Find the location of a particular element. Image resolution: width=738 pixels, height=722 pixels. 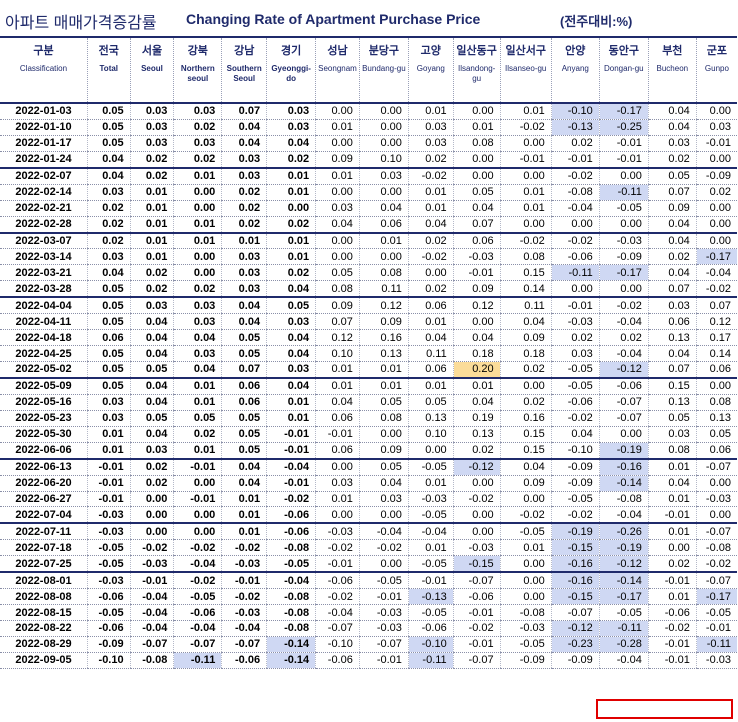

column-header-english: Bucheon is located at coordinates (672, 68).